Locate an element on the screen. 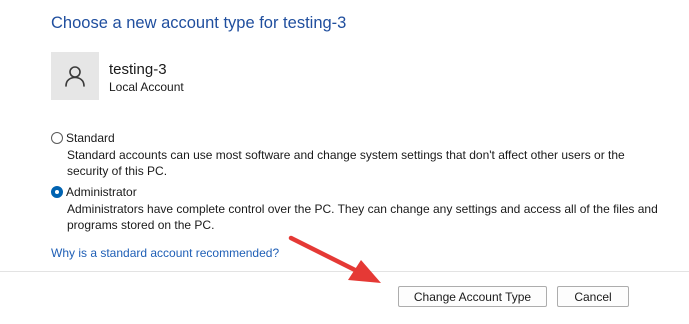 This screenshot has height=324, width=689. person-icon is located at coordinates (75, 76).